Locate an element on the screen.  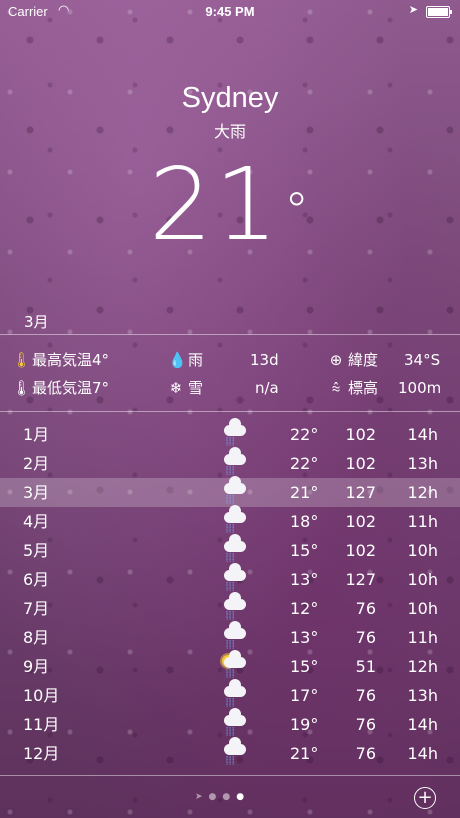
thermometer-high-icon: 🌡 is located at coordinates (22, 360).